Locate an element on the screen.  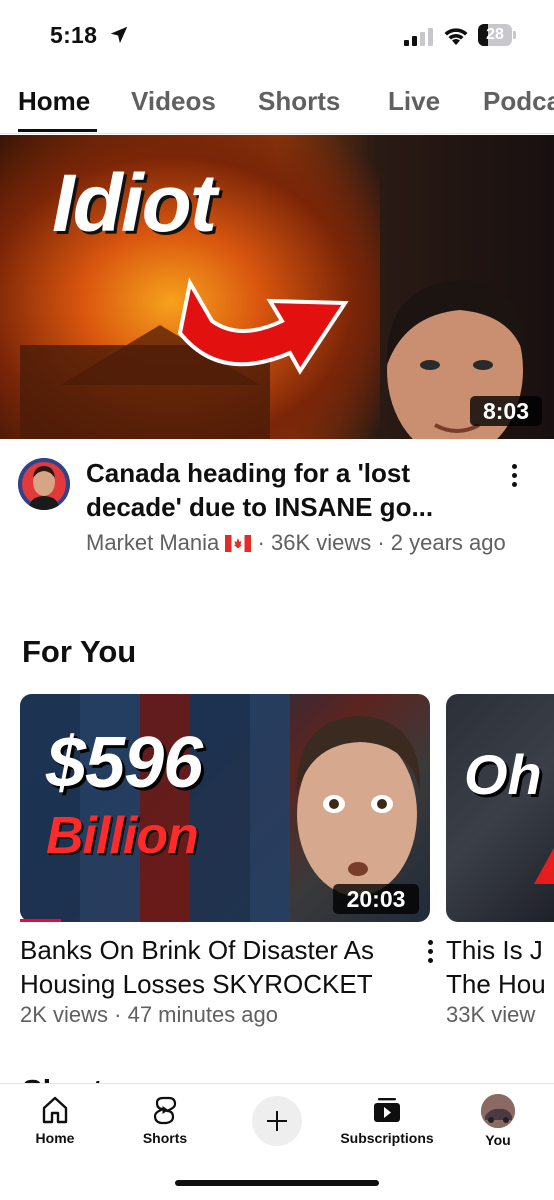
video-card-title: This Is J The Hou is located at coordinates (500, 967).